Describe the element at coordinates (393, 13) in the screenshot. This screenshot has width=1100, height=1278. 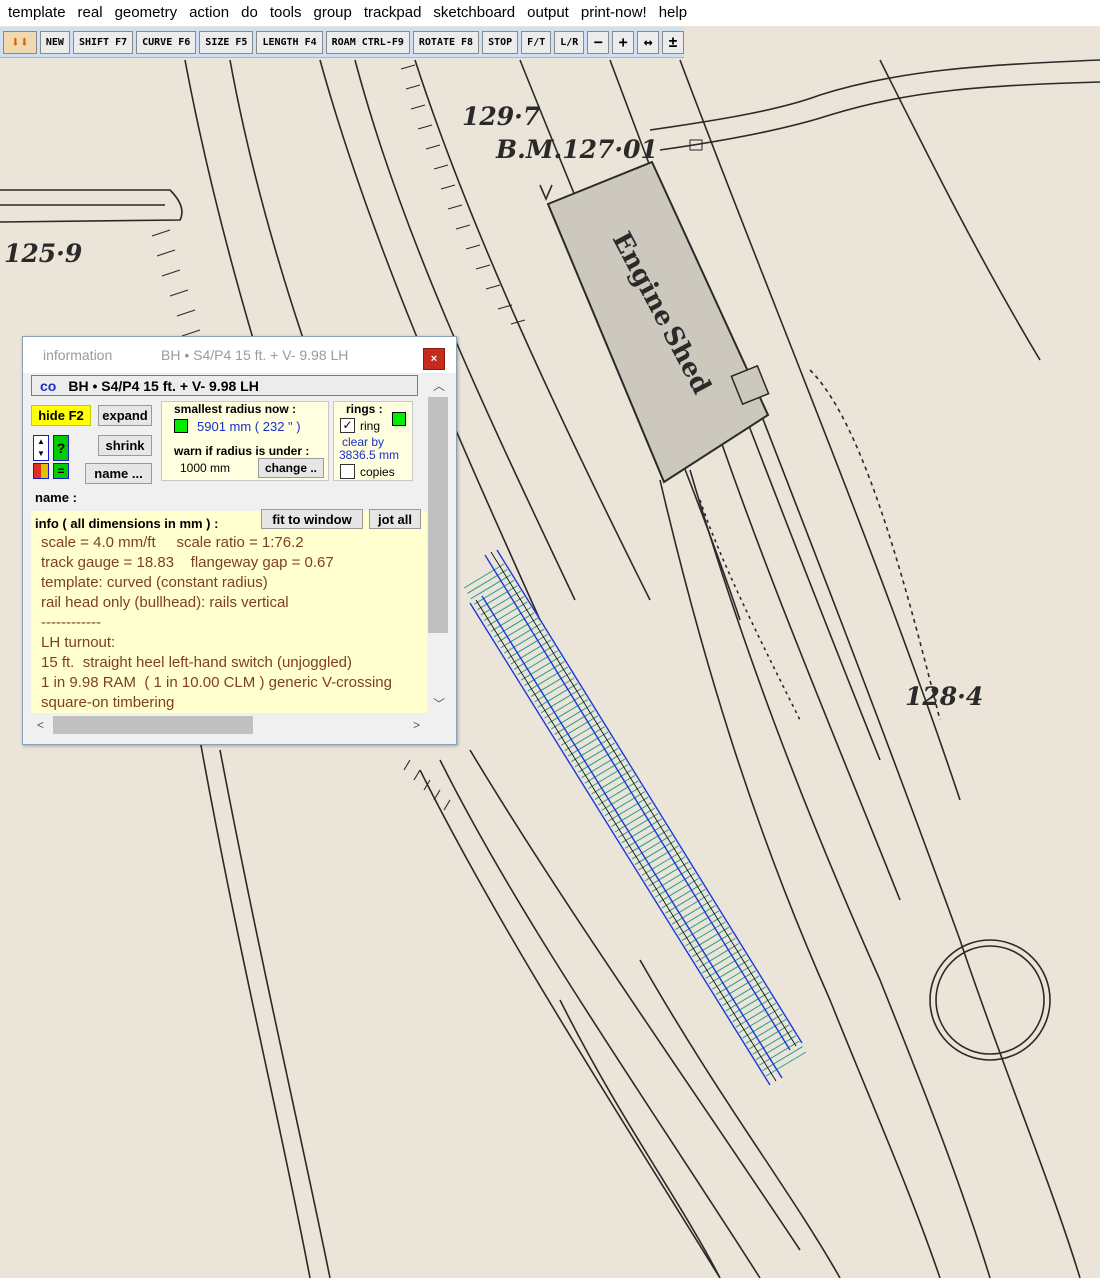
I see `menu-trackpad: trackpad` at that location.